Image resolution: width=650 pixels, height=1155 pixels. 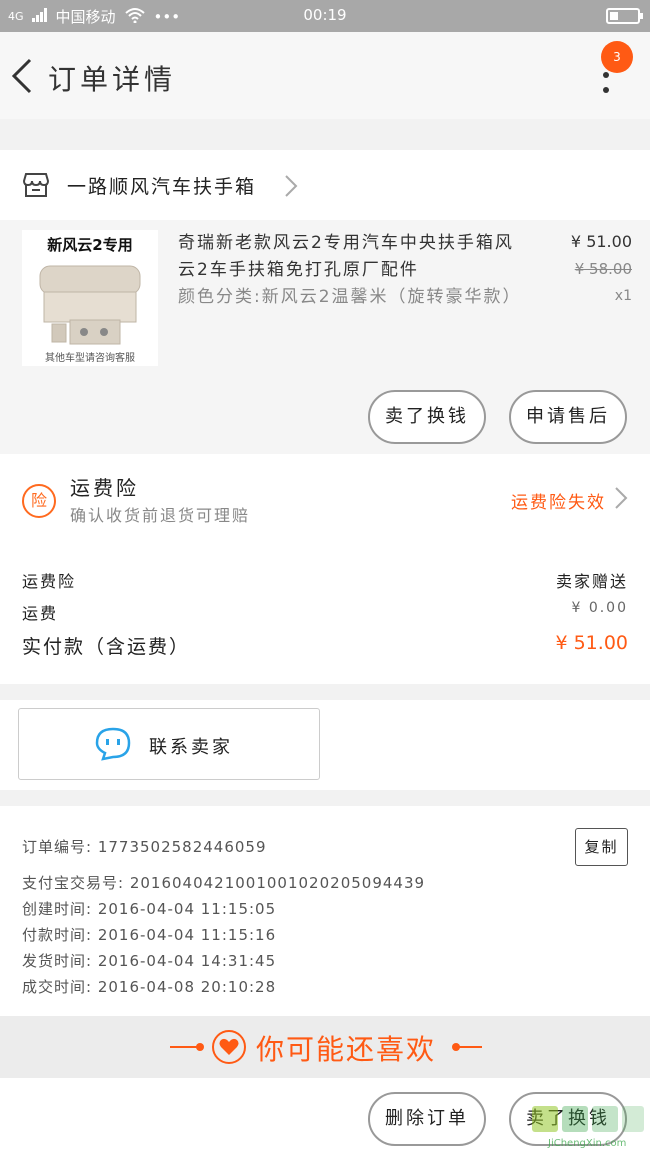 I want to click on shop-row: 一路顺风汽车扶手箱, so click(x=325, y=185).